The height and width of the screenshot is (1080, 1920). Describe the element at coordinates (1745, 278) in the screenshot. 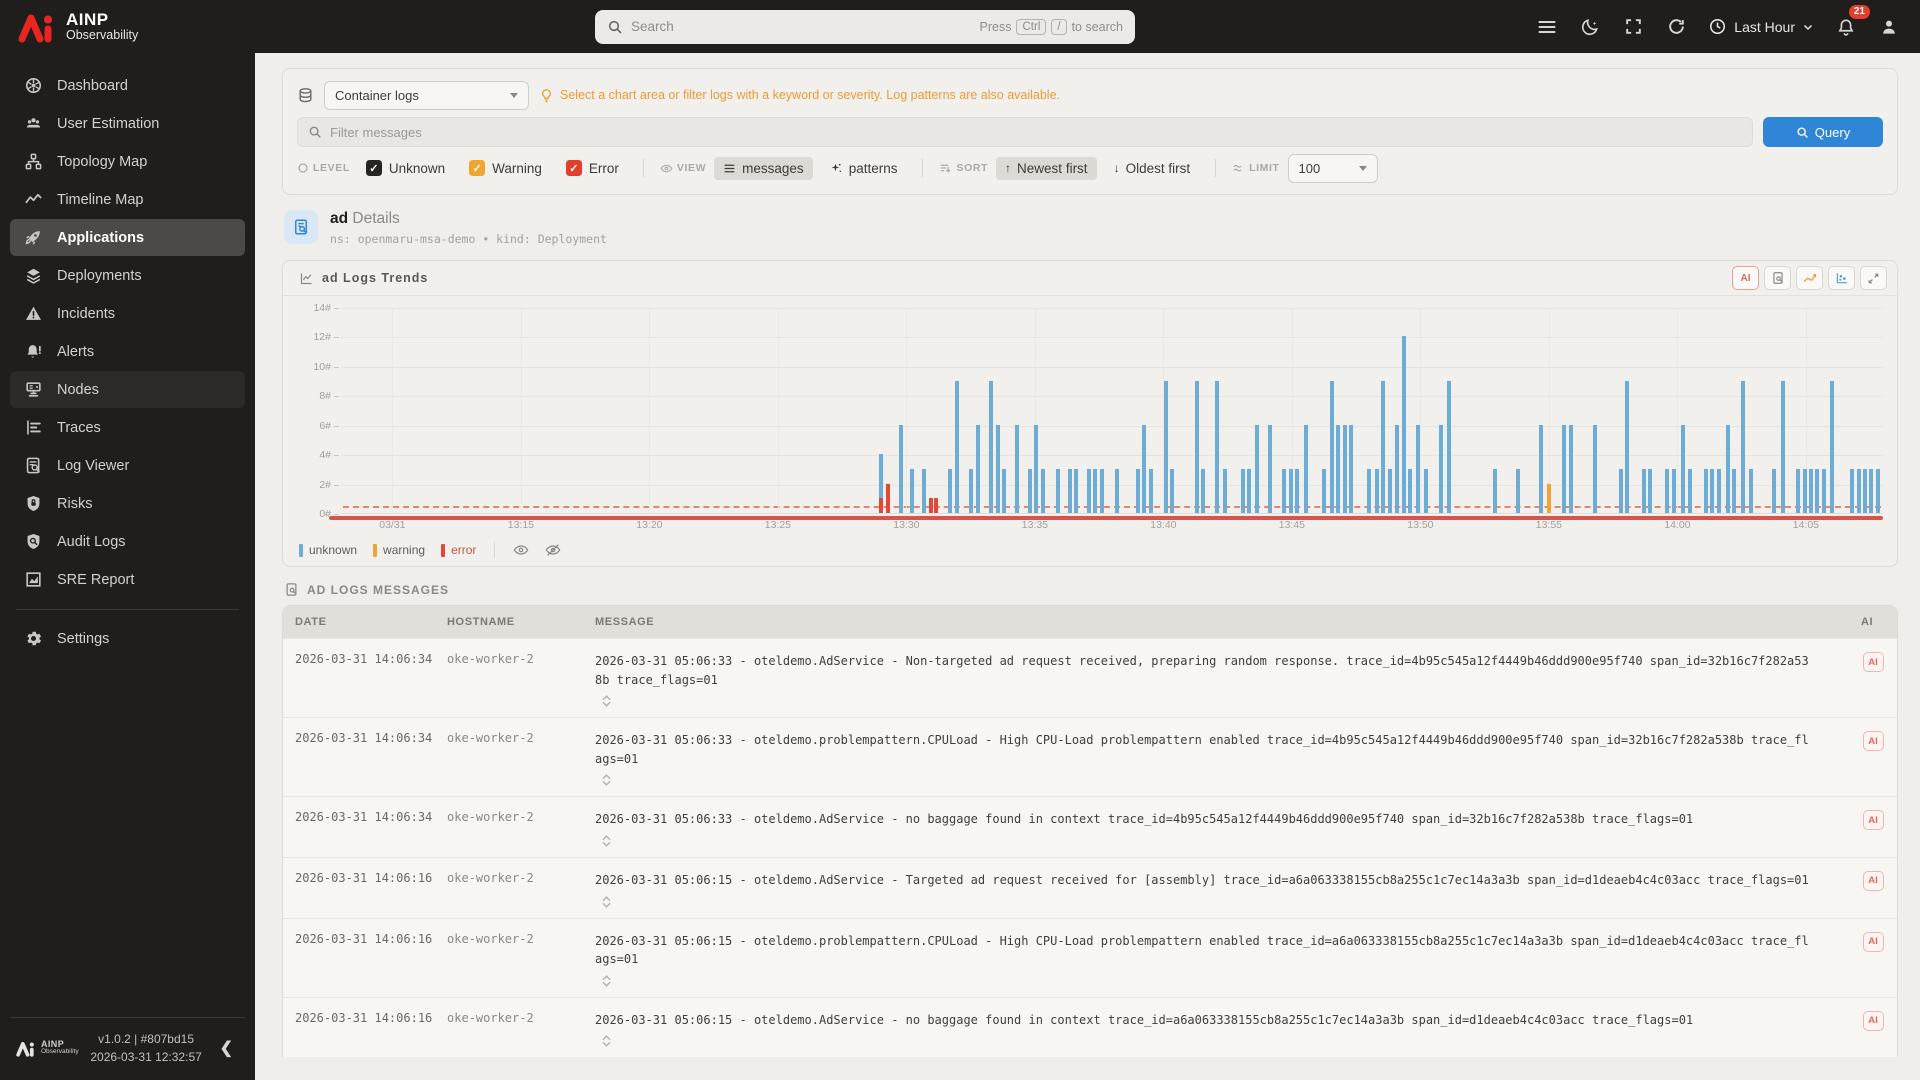

I see `chart-ai-button: AI` at that location.